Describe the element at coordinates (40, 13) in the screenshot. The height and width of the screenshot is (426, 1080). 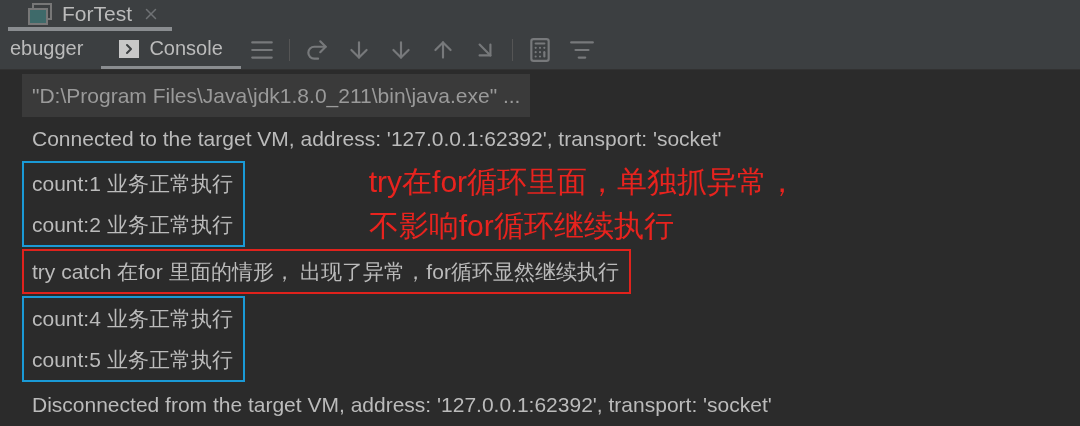
I see `window-icon` at that location.